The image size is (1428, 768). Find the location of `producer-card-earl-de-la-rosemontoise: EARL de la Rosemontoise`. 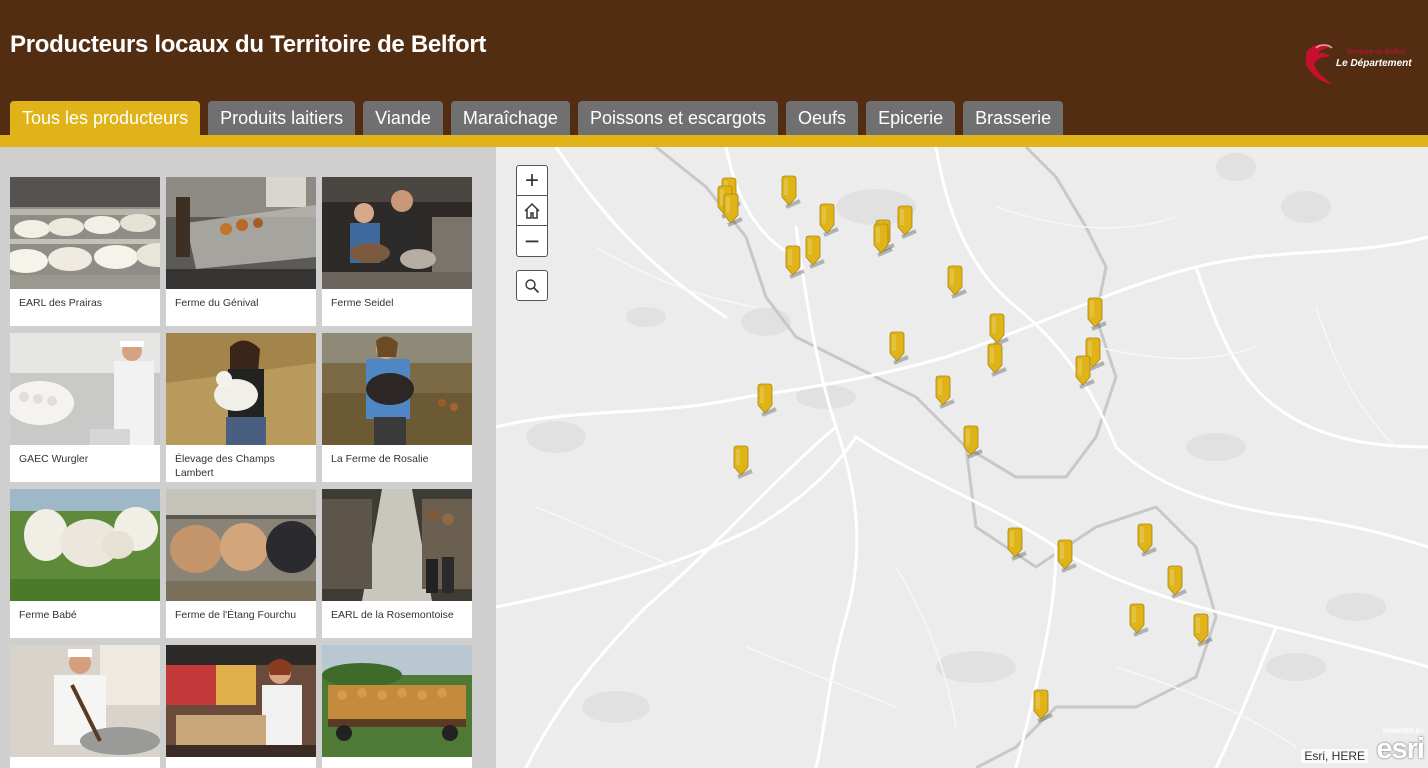

producer-card-earl-de-la-rosemontoise: EARL de la Rosemontoise is located at coordinates (397, 563).